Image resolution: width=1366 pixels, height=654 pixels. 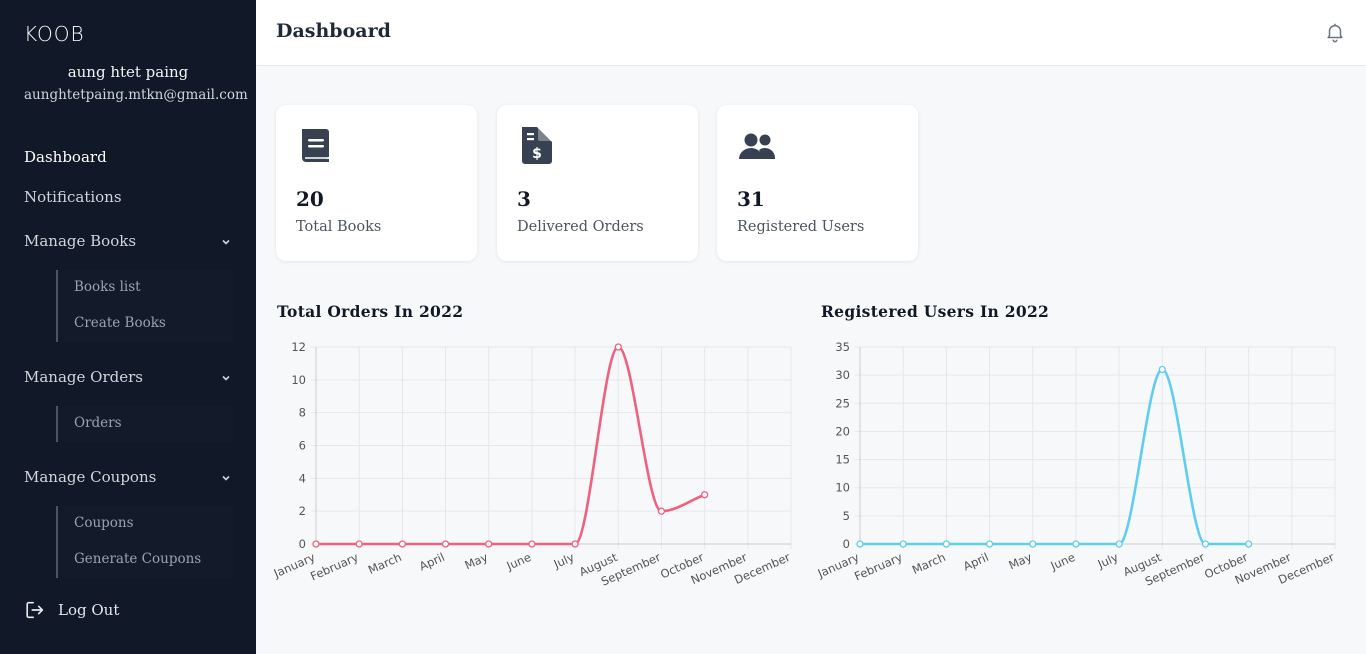 What do you see at coordinates (298, 347) in the screenshot?
I see `y-tick-label: 12` at bounding box center [298, 347].